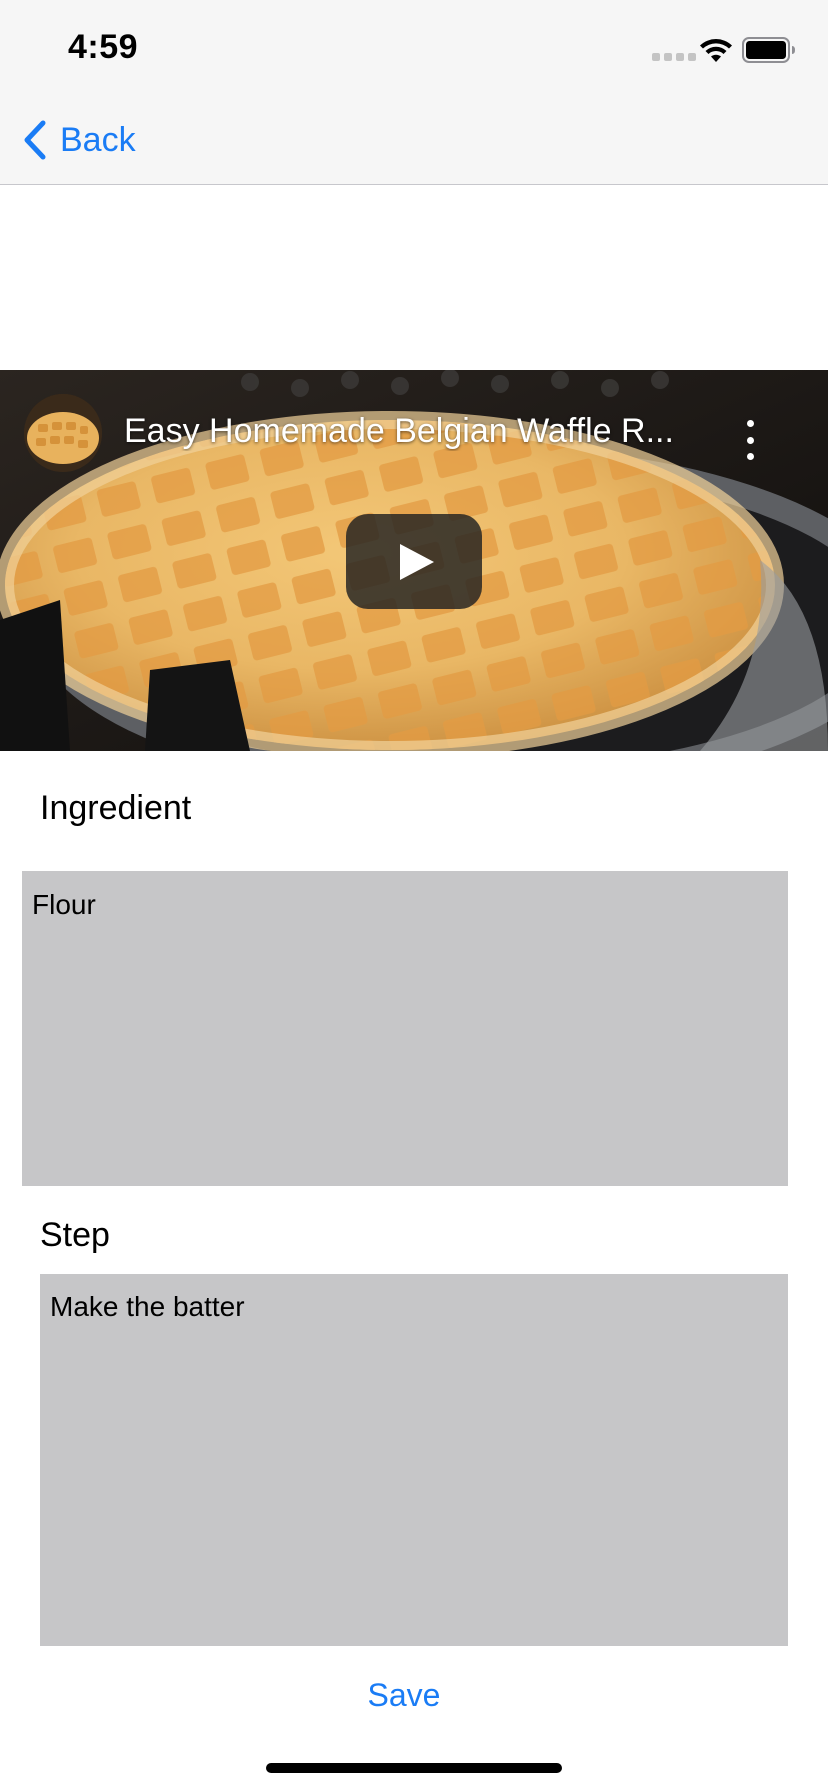  Describe the element at coordinates (414, 92) in the screenshot. I see `navigation-bar: 4:59 Back` at that location.